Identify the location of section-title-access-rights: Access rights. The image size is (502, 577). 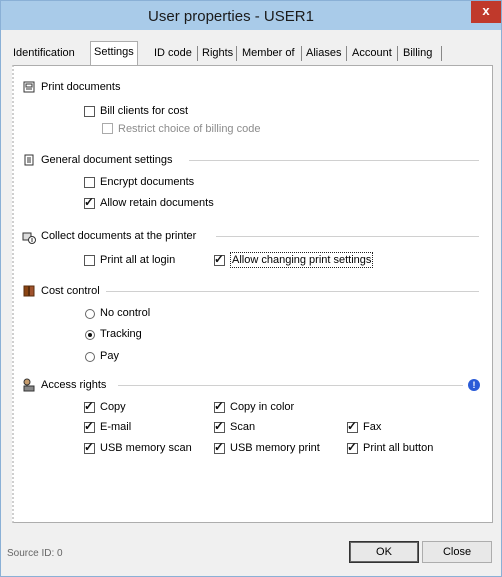
(74, 385).